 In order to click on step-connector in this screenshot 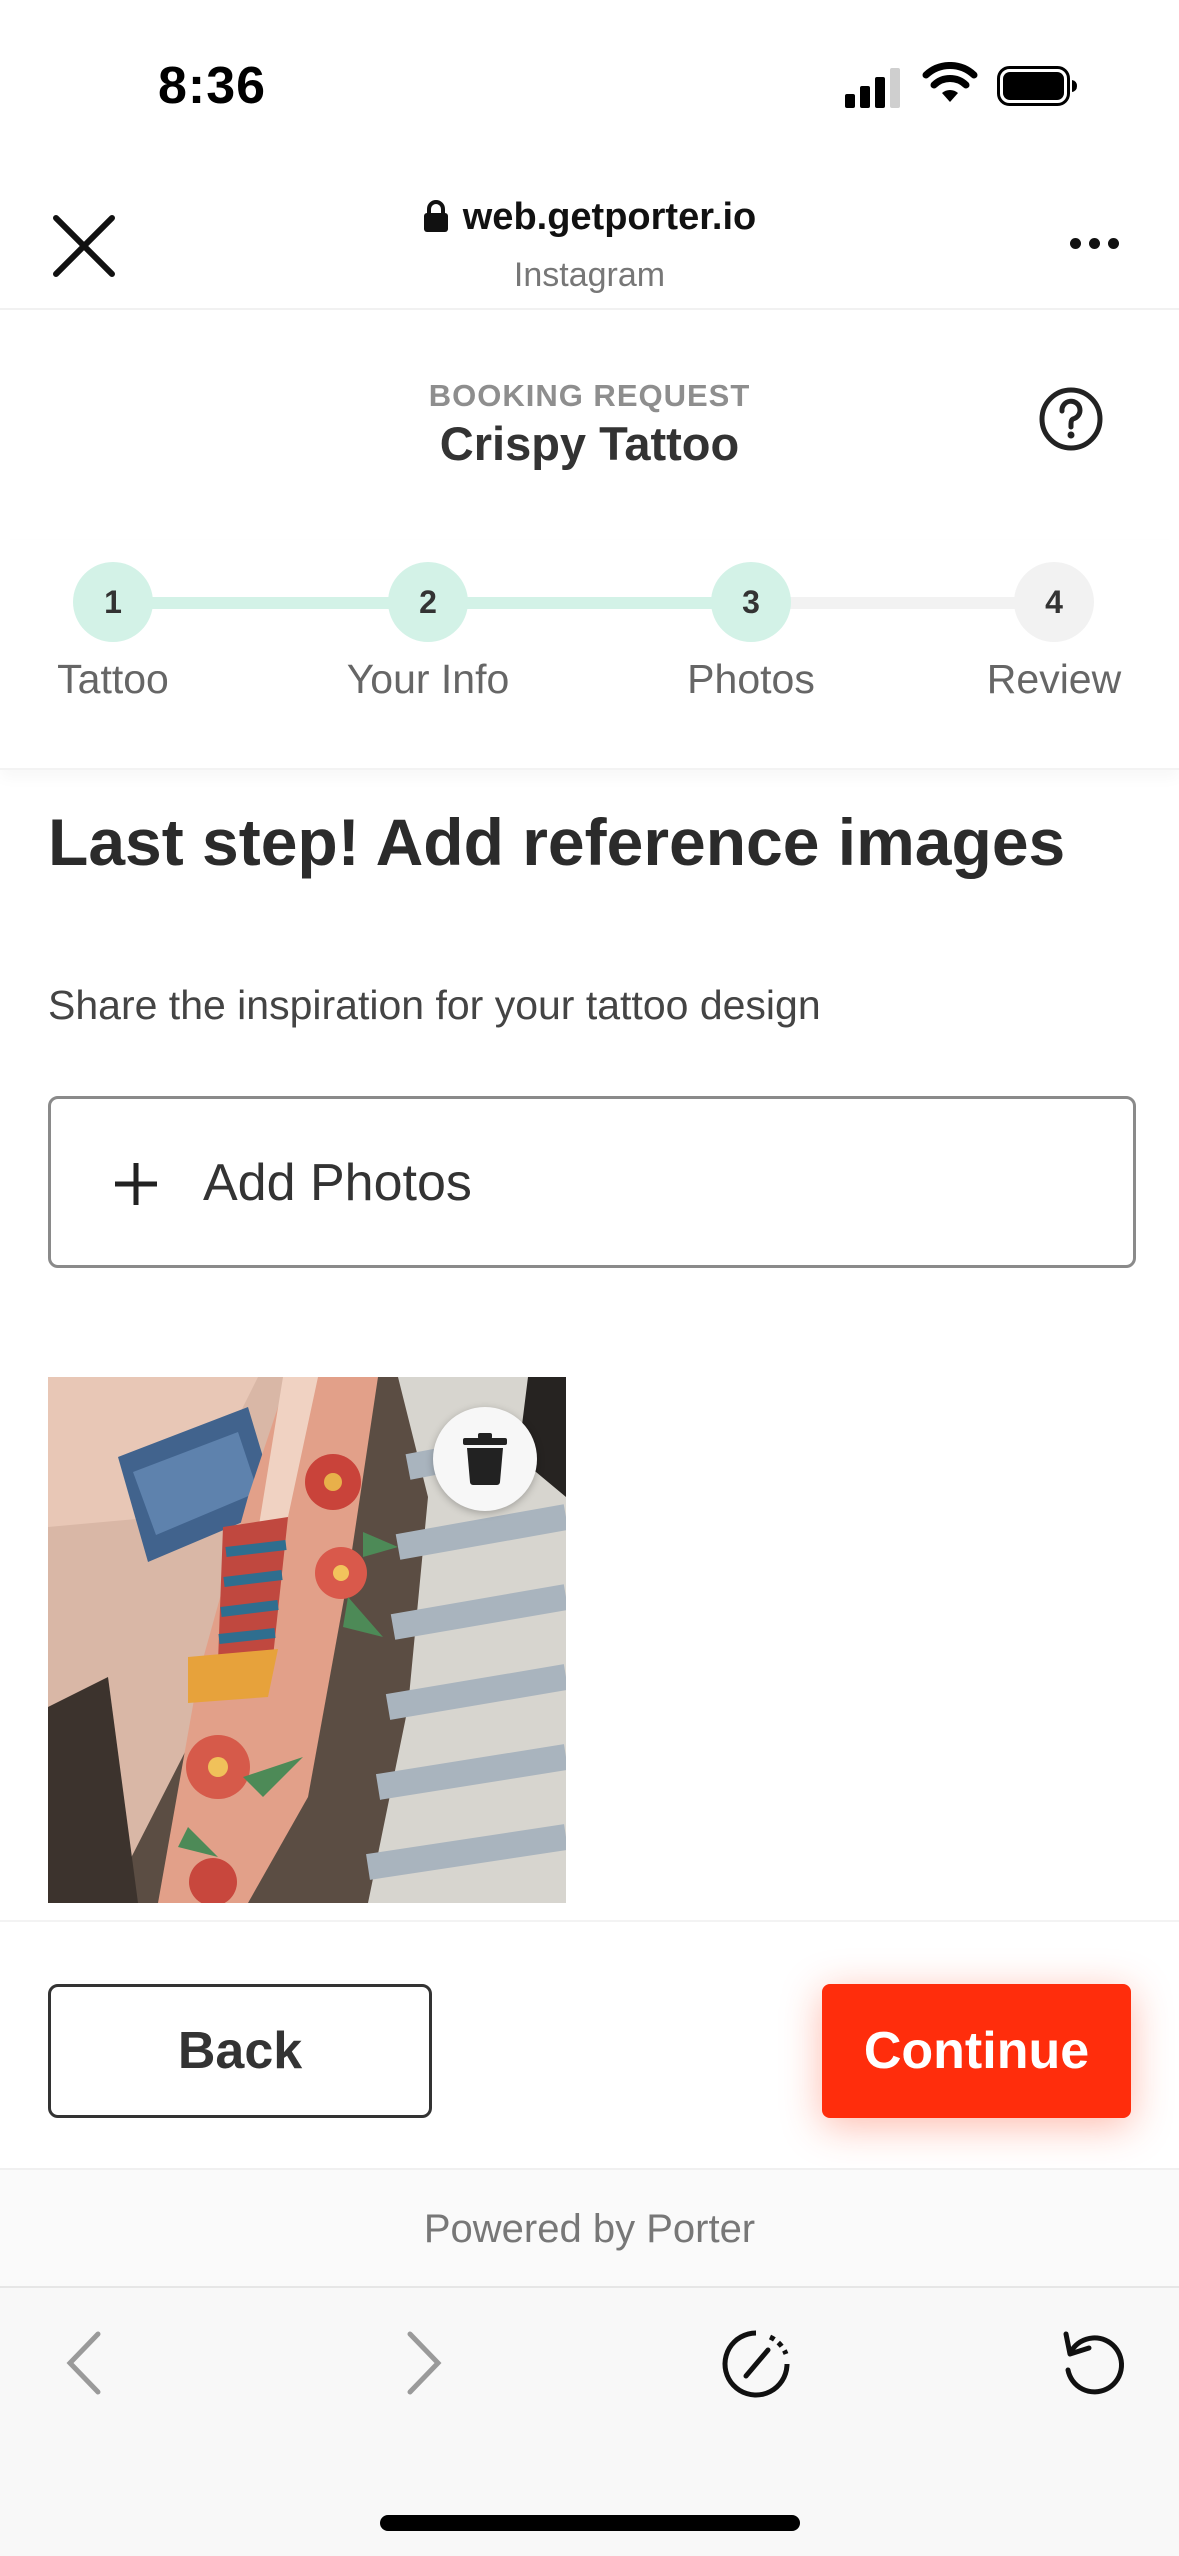, I will do `click(902, 603)`.